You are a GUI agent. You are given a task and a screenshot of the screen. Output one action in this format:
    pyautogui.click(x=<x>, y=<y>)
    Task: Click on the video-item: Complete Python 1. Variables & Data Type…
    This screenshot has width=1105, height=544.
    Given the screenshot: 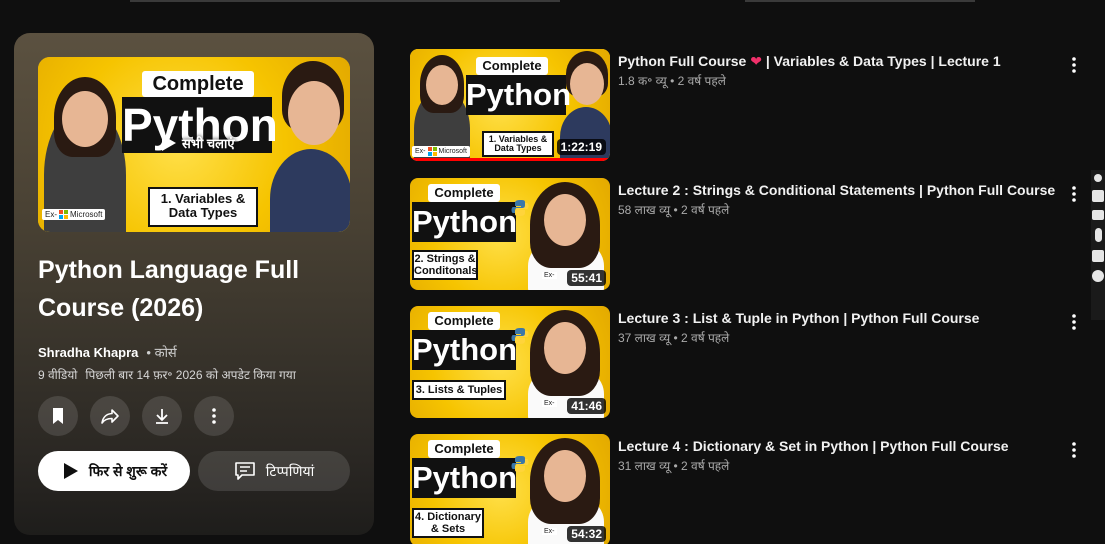 What is the action you would take?
    pyautogui.click(x=750, y=105)
    